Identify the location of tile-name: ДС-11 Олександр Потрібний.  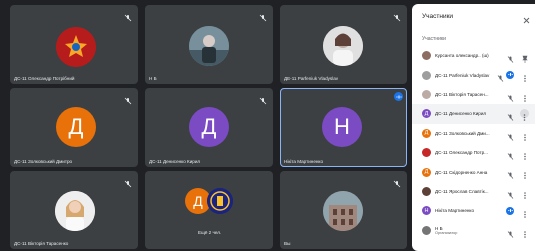
(44, 78).